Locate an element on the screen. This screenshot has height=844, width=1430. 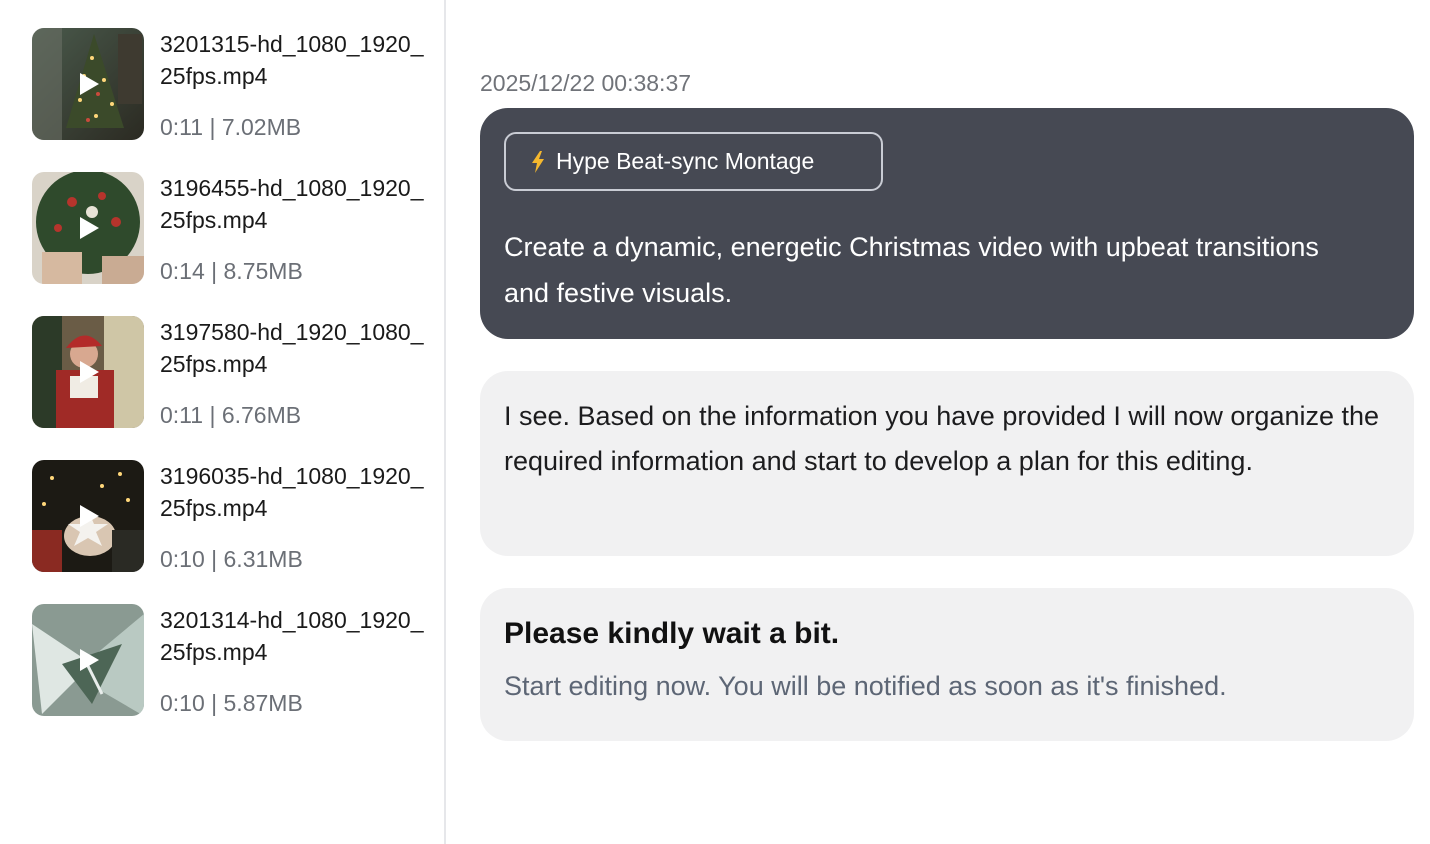
template-tag-button: Hype Beat-sync Montage is located at coordinates (693, 161).